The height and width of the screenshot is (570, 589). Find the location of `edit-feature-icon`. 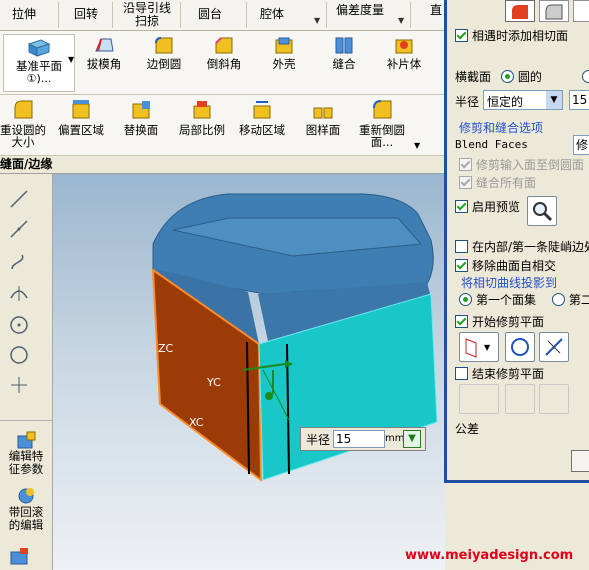

edit-feature-icon is located at coordinates (26, 440).